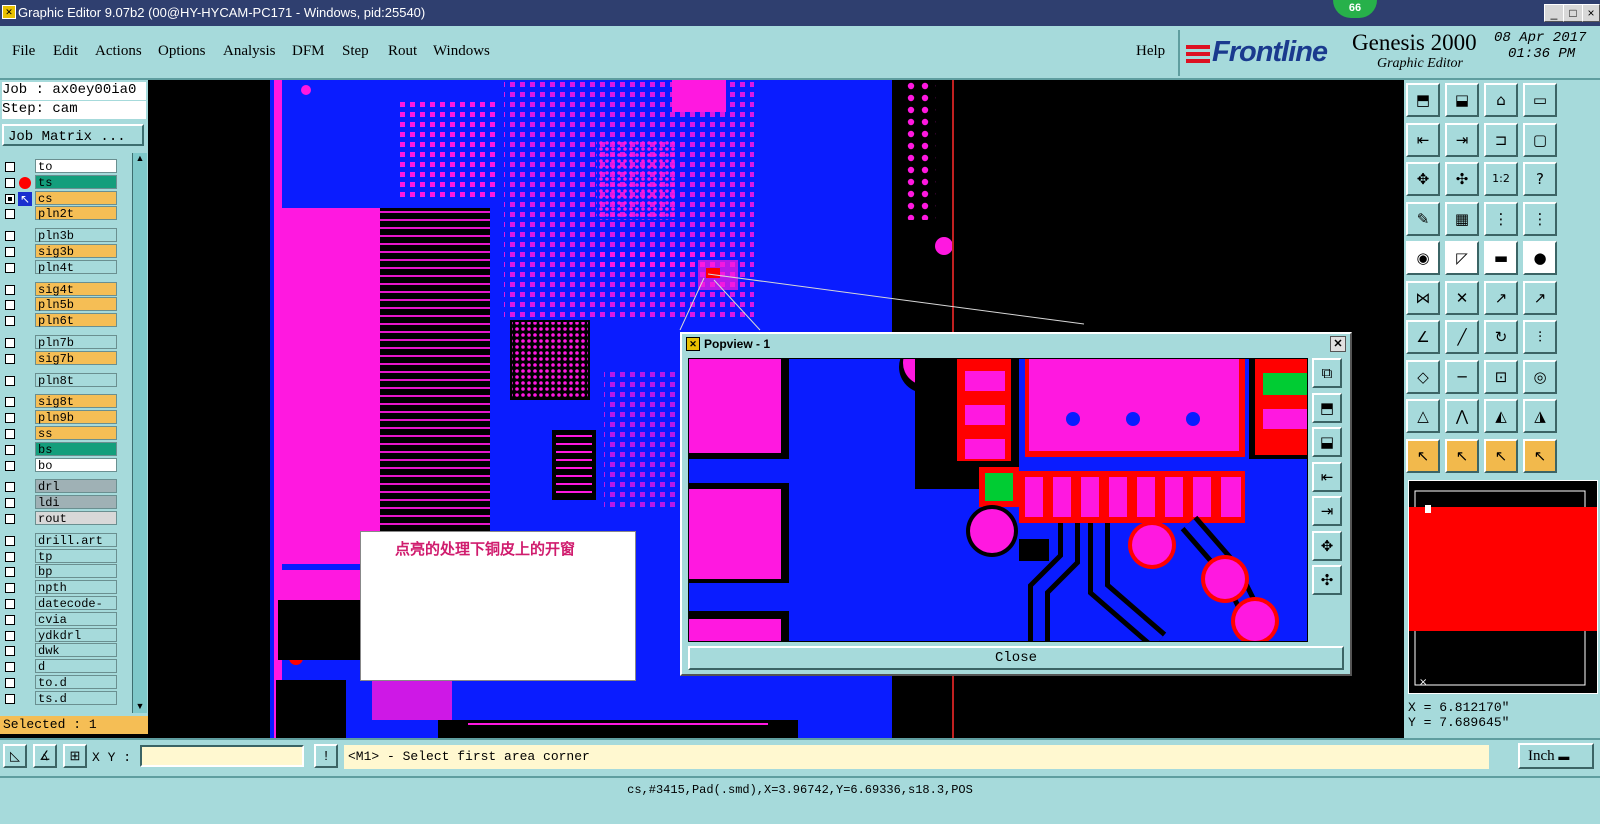 Image resolution: width=1600 pixels, height=824 pixels. Describe the element at coordinates (23, 51) in the screenshot. I see `menu-file: File` at that location.